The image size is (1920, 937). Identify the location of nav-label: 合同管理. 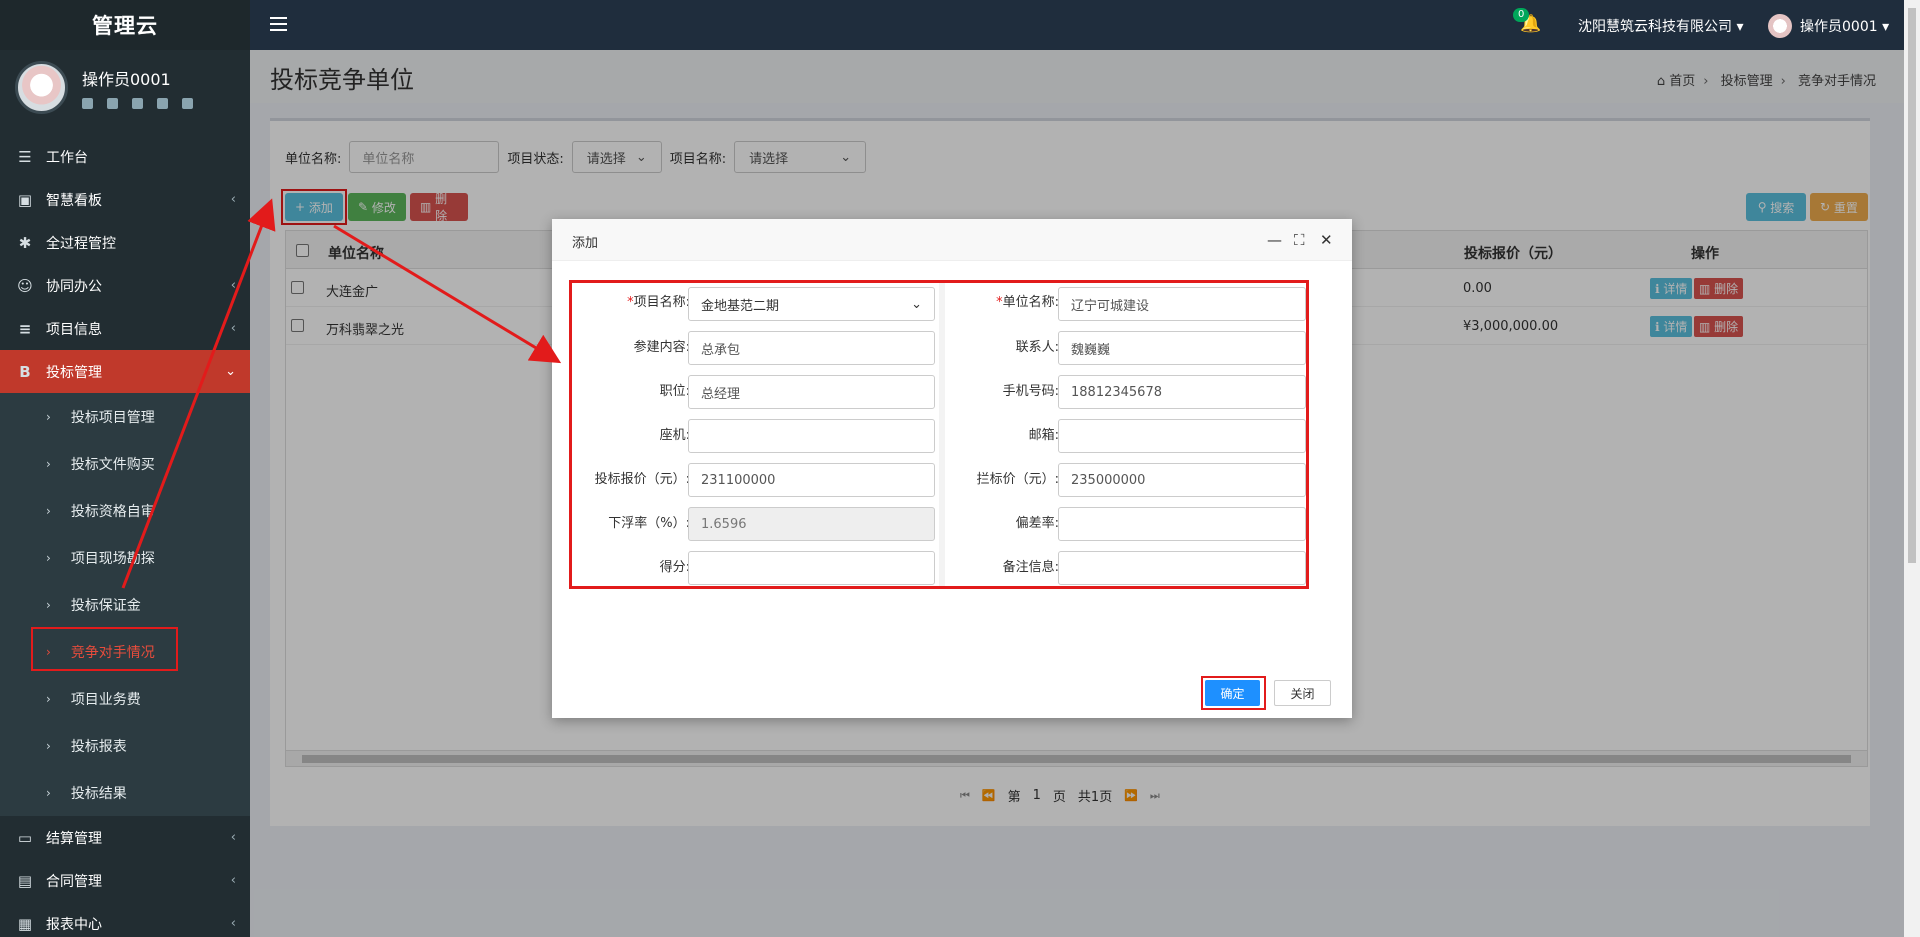
(74, 881).